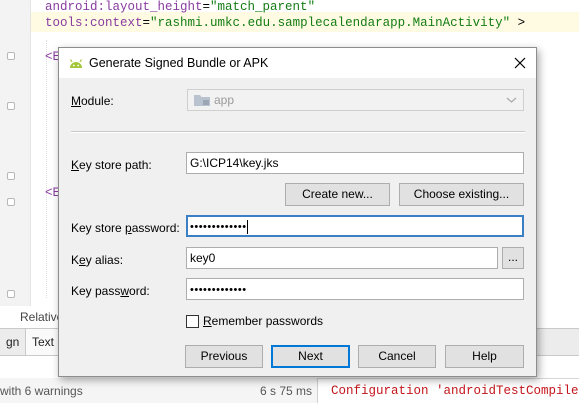 The height and width of the screenshot is (404, 579). Describe the element at coordinates (110, 291) in the screenshot. I see `key-password-label: Key password:` at that location.